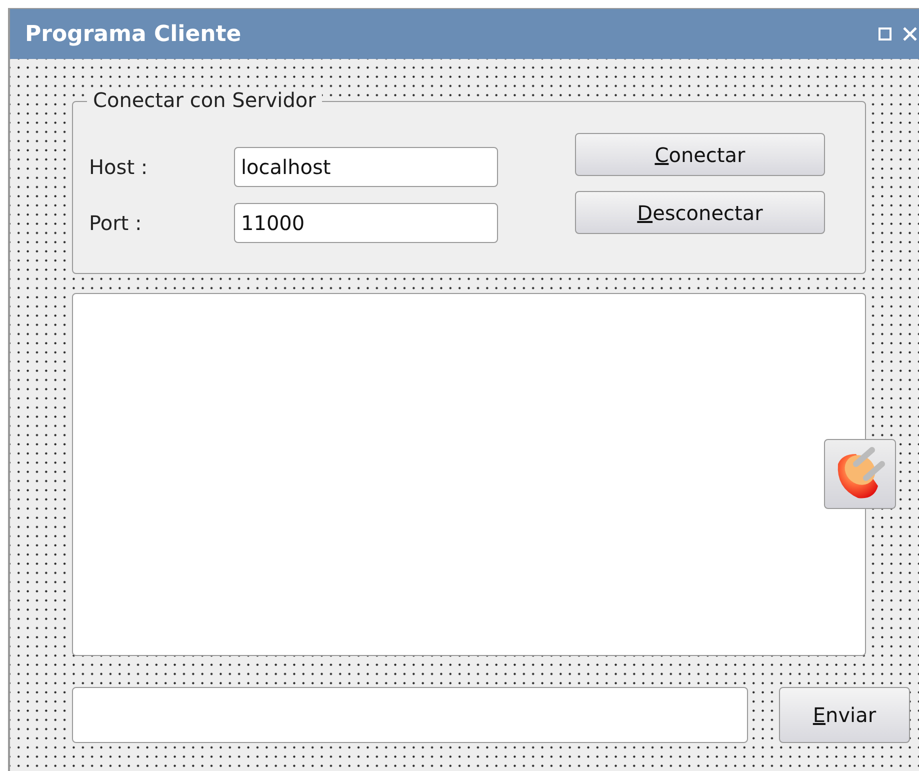  I want to click on window-title: Programa Cliente, so click(133, 34).